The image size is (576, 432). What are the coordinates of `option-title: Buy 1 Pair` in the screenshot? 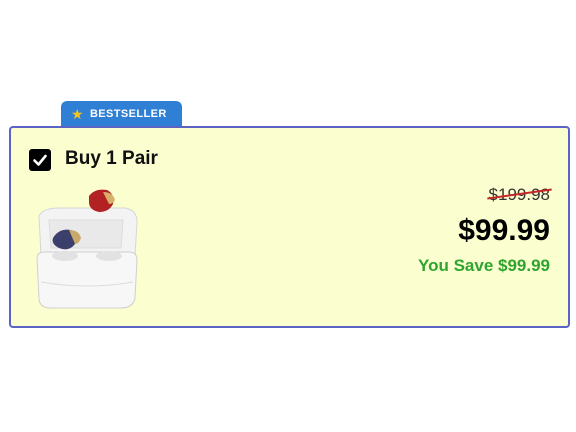 It's located at (111, 158).